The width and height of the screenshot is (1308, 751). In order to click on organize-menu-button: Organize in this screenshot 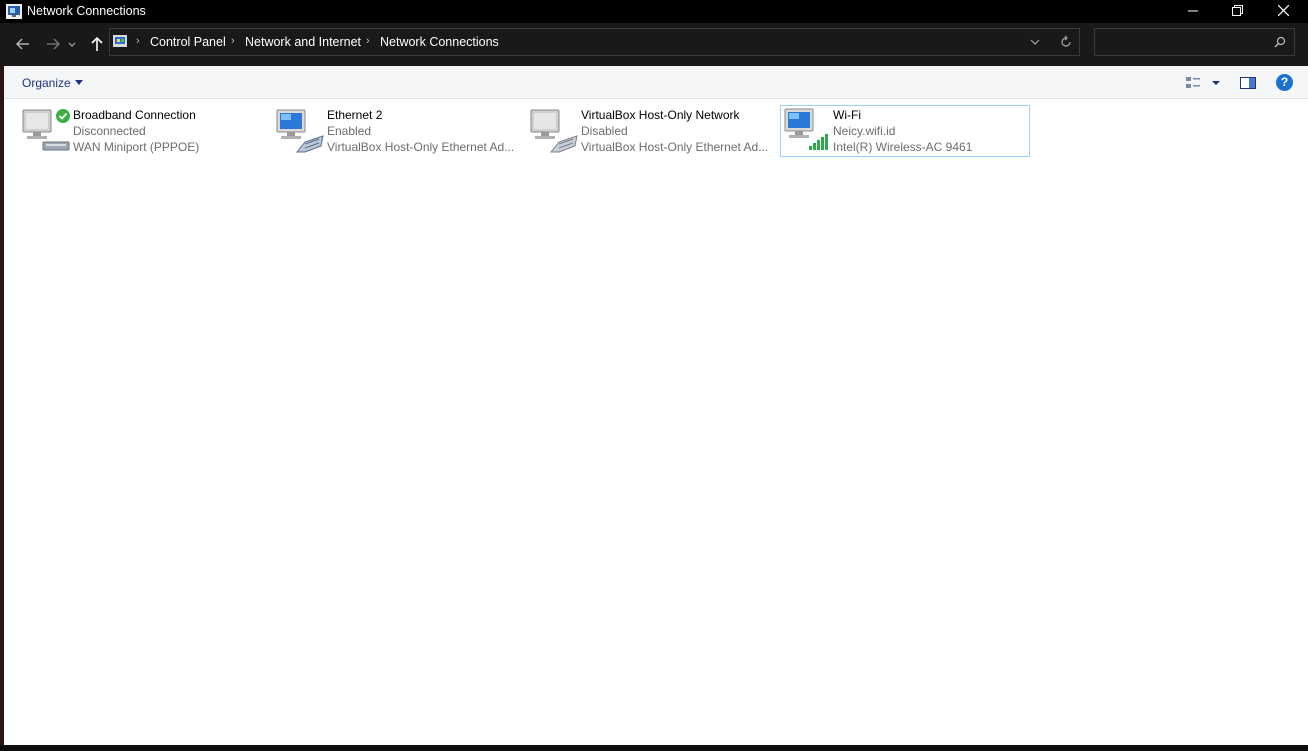, I will do `click(52, 83)`.